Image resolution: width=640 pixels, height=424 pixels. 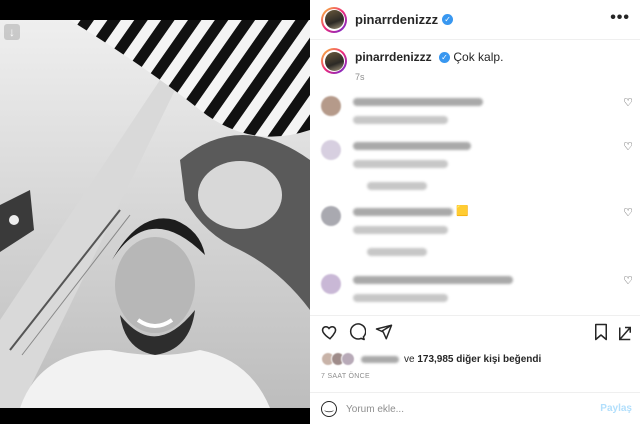 I want to click on share-external-icon, so click(x=625, y=334).